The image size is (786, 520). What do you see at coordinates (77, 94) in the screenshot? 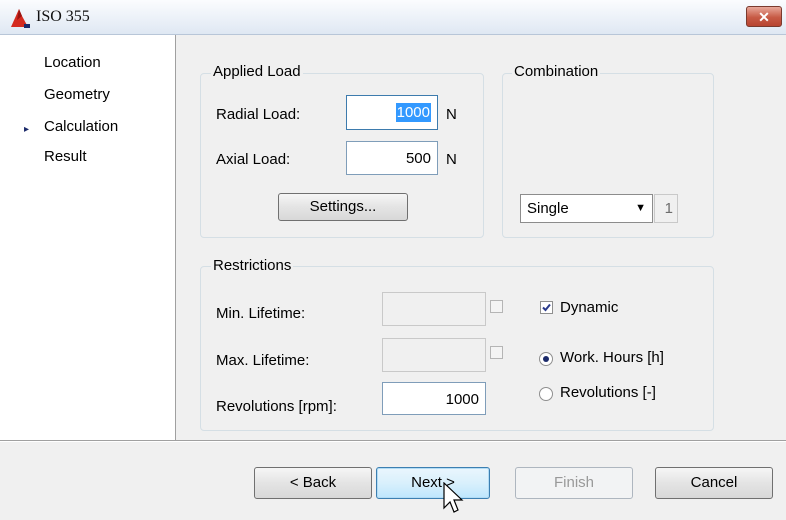
I see `sidebar-item-geometry: Geometry` at bounding box center [77, 94].